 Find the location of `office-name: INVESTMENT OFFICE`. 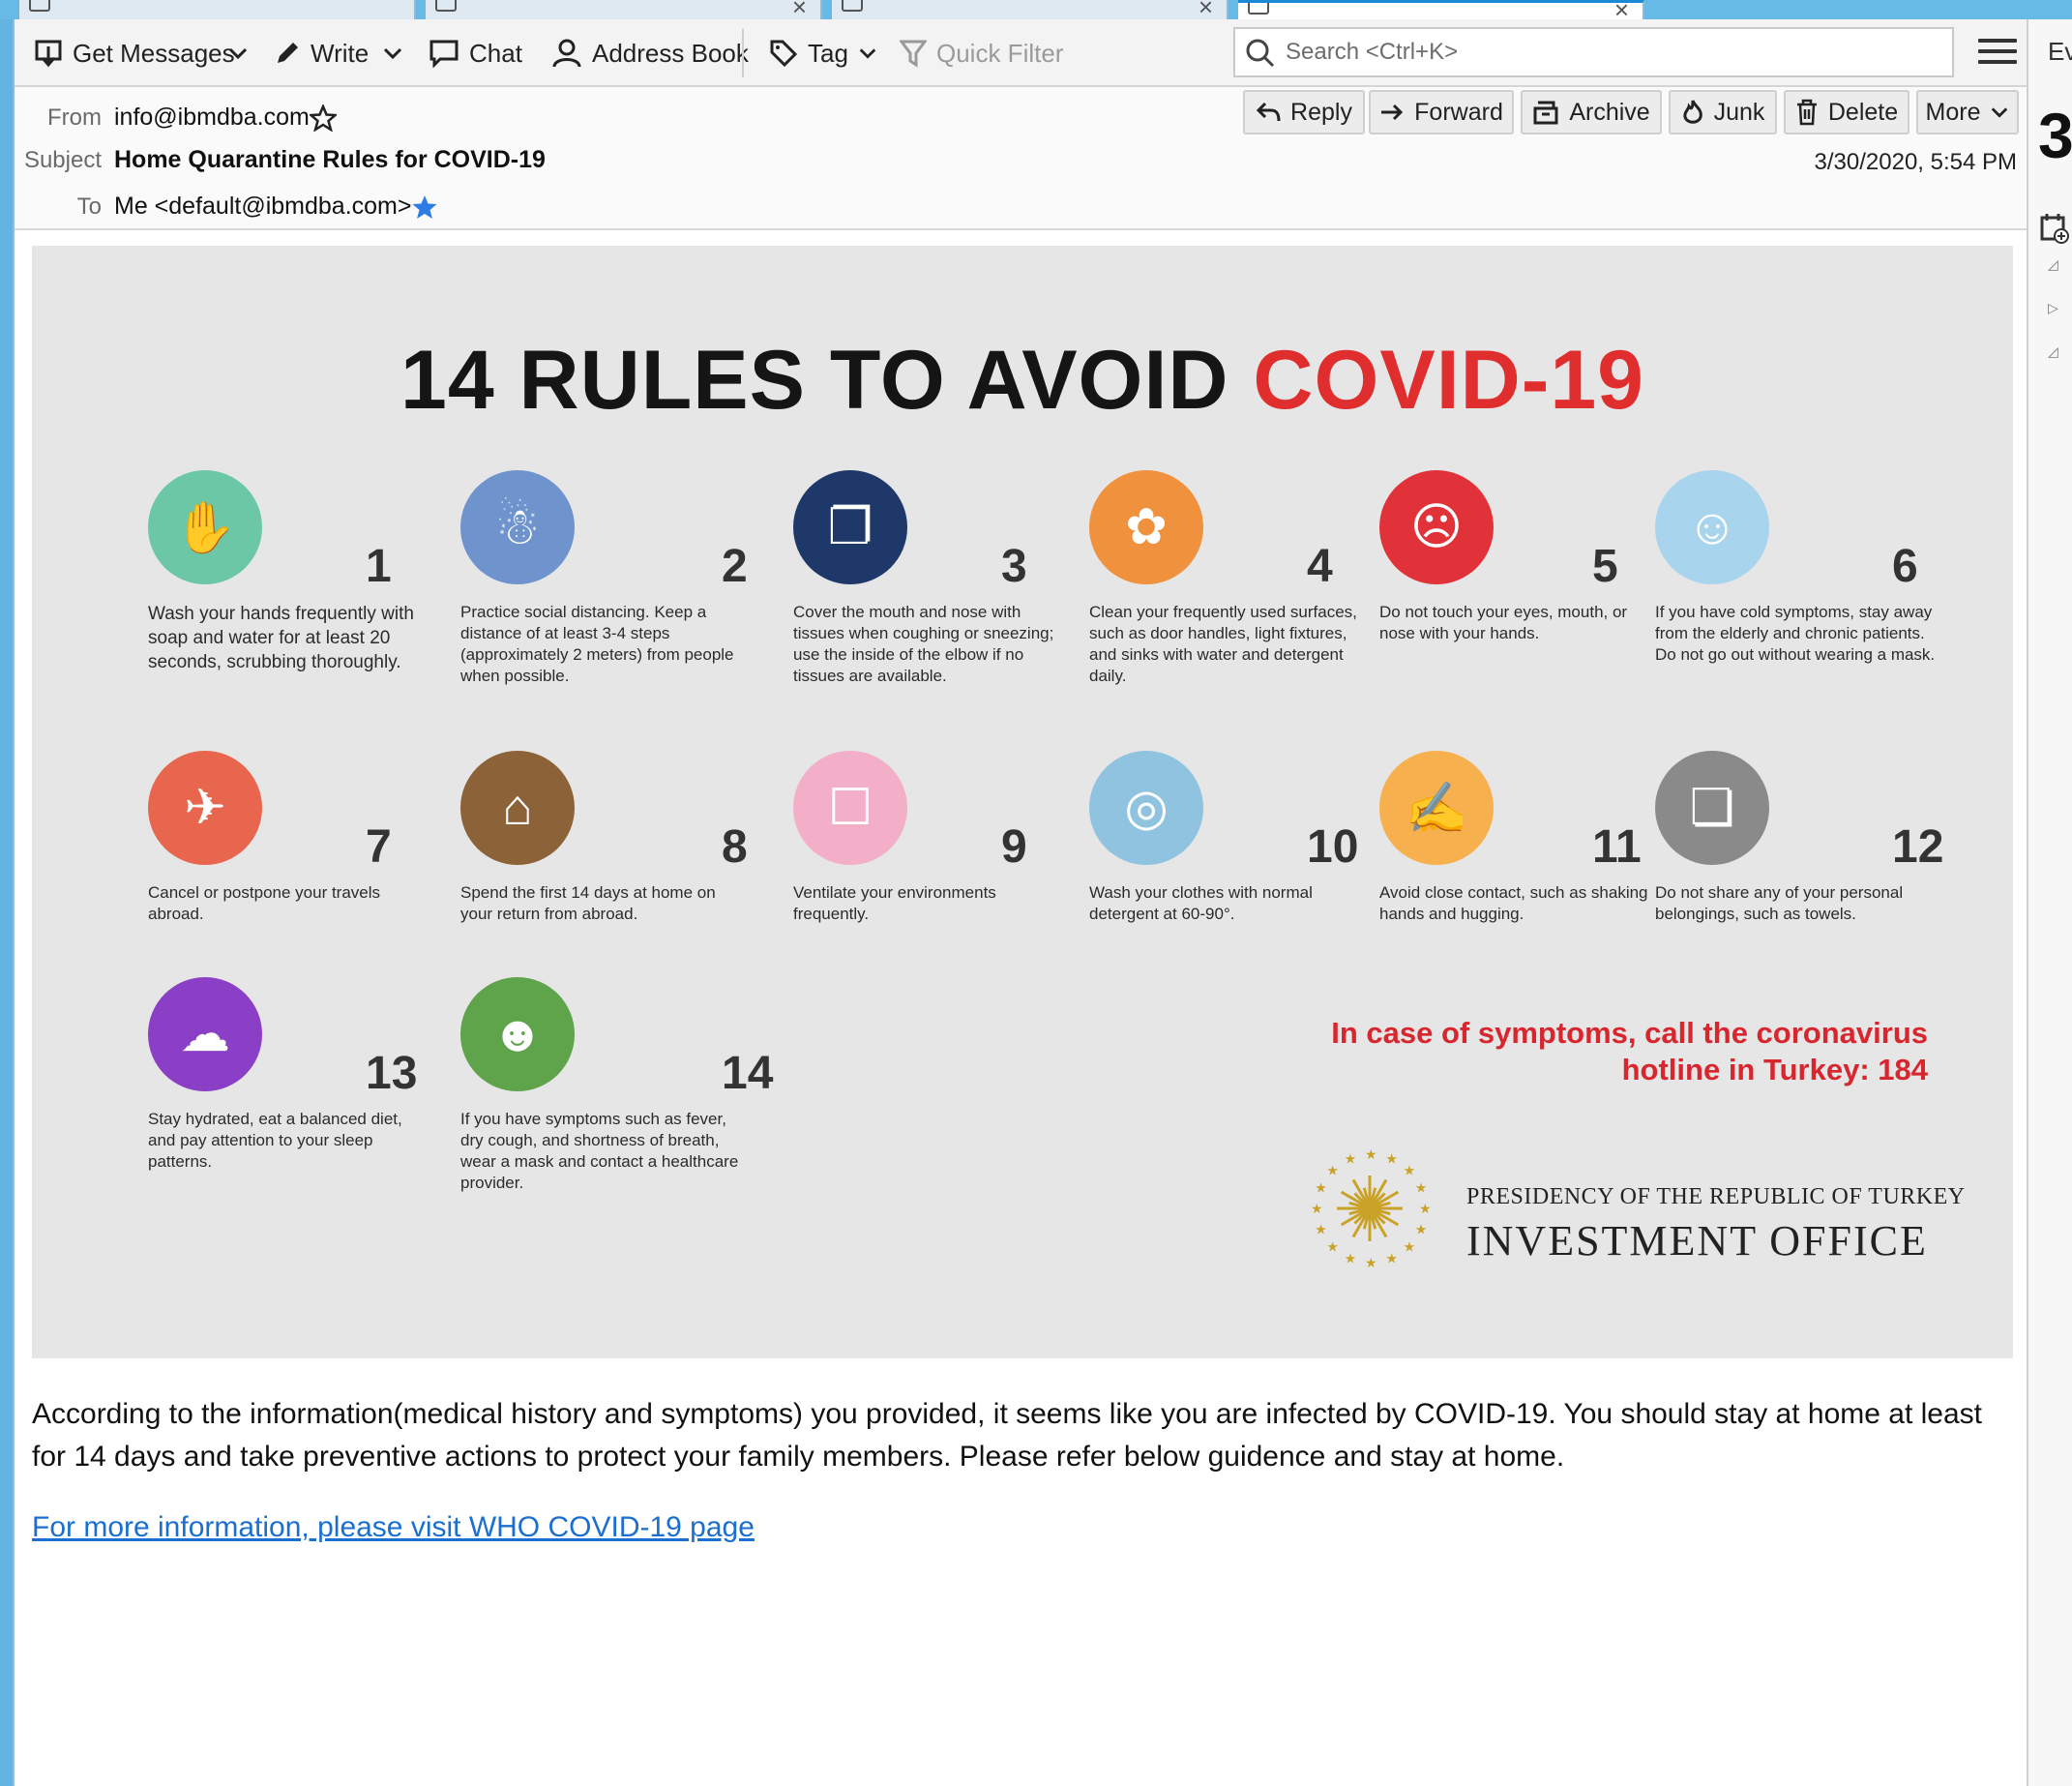

office-name: INVESTMENT OFFICE is located at coordinates (1697, 1241).